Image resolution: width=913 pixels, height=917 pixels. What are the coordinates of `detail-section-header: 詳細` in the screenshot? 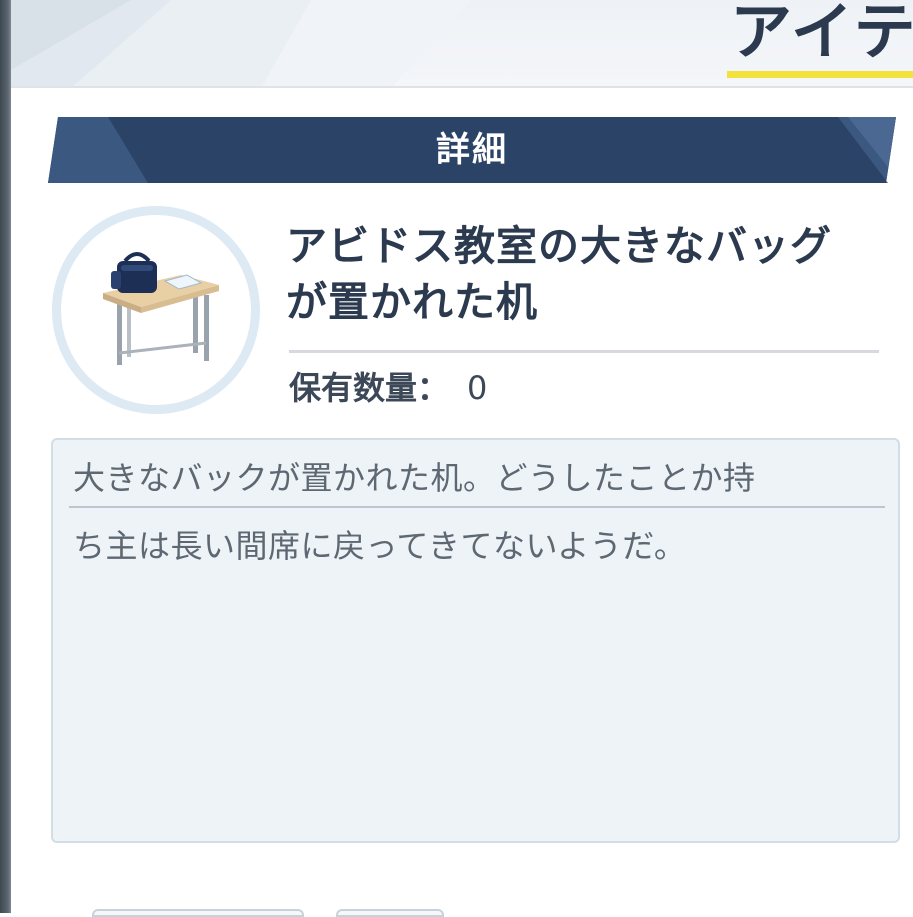 It's located at (472, 150).